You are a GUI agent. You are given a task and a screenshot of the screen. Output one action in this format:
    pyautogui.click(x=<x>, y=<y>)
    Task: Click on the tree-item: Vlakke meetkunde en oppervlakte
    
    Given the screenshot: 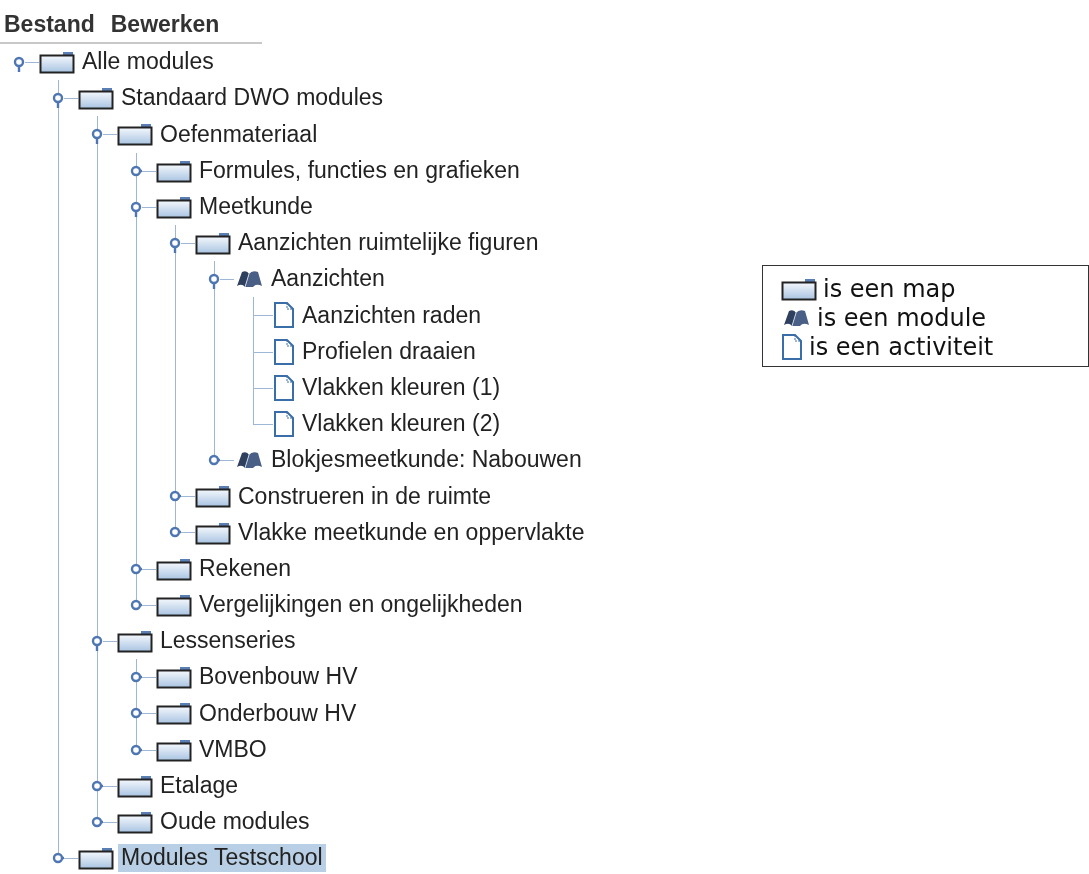 What is the action you would take?
    pyautogui.click(x=411, y=532)
    